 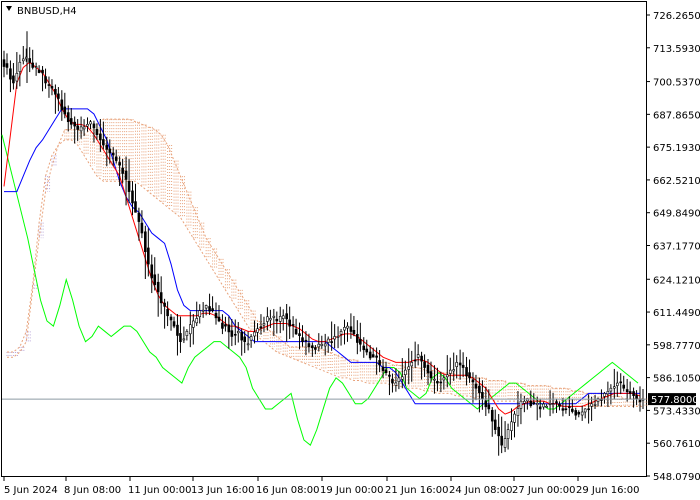 What do you see at coordinates (160, 490) in the screenshot?
I see `x-tick-label: 11 Jun 00:00` at bounding box center [160, 490].